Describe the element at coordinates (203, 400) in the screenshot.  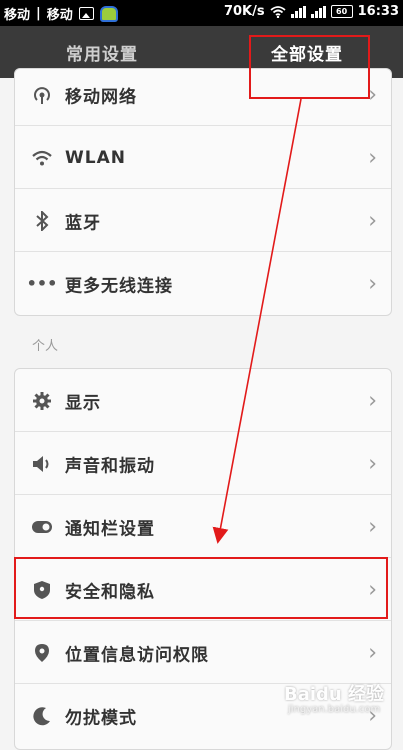
I see `list-item-display: 显示 ›` at that location.